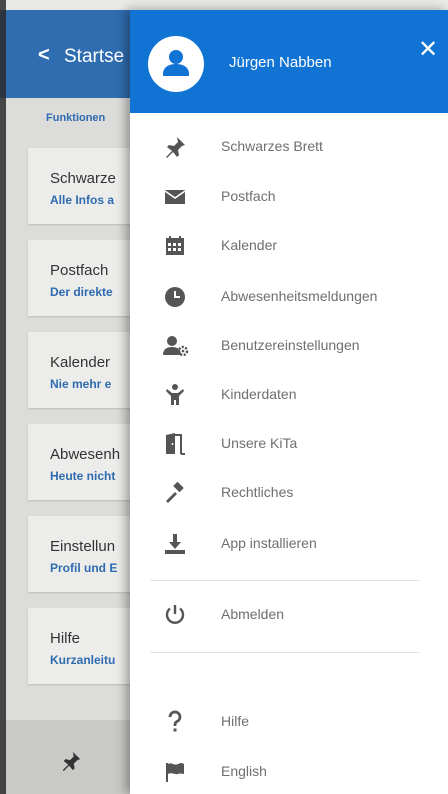 This screenshot has height=794, width=448. I want to click on menu-item-rechtliches: Rechtliches, so click(289, 493).